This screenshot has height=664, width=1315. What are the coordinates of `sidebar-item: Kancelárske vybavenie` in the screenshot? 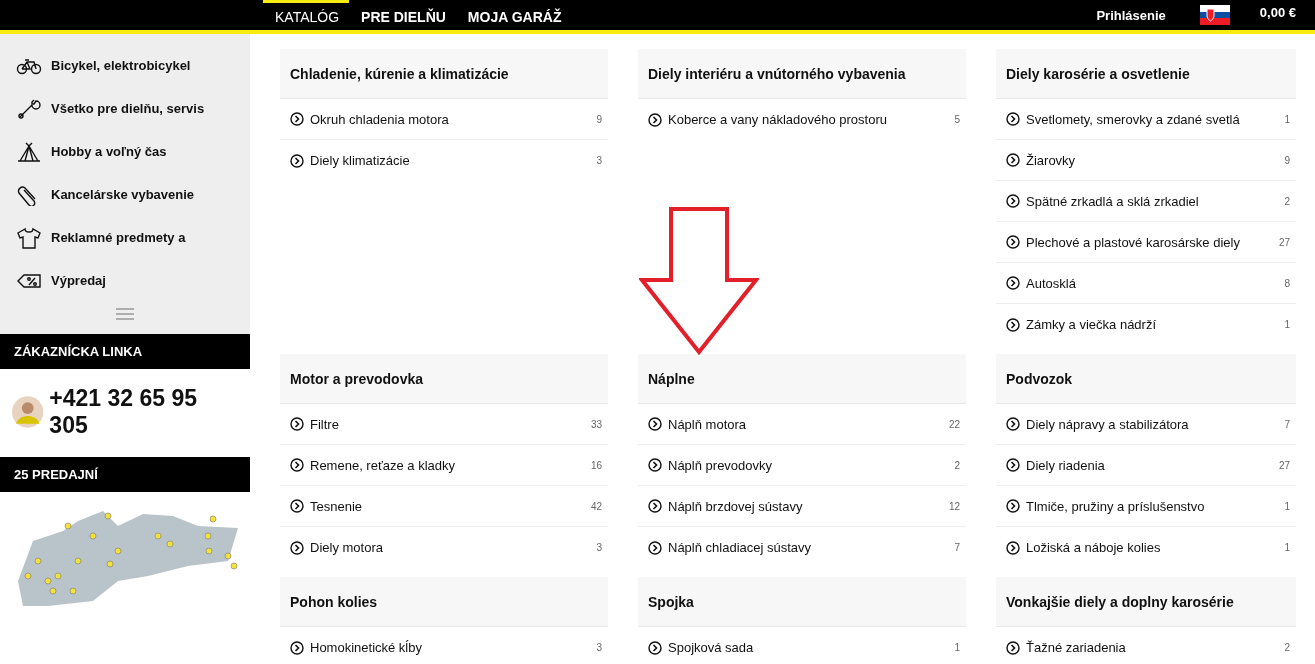 It's located at (125, 194).